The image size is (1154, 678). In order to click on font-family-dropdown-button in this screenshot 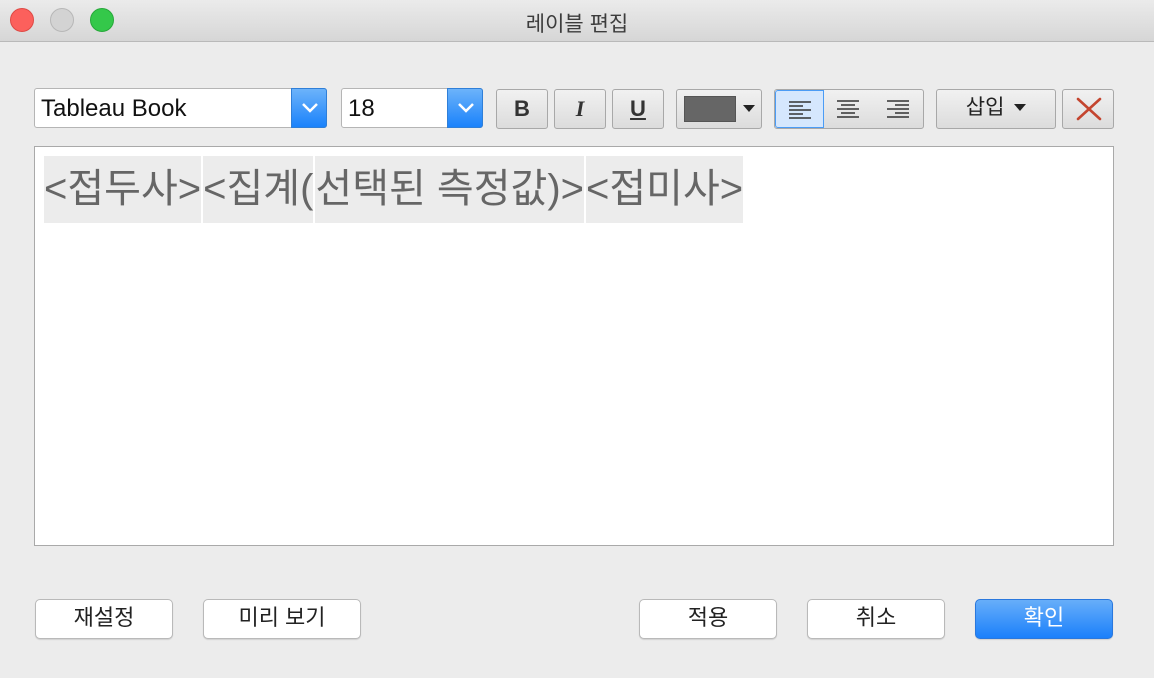, I will do `click(309, 108)`.